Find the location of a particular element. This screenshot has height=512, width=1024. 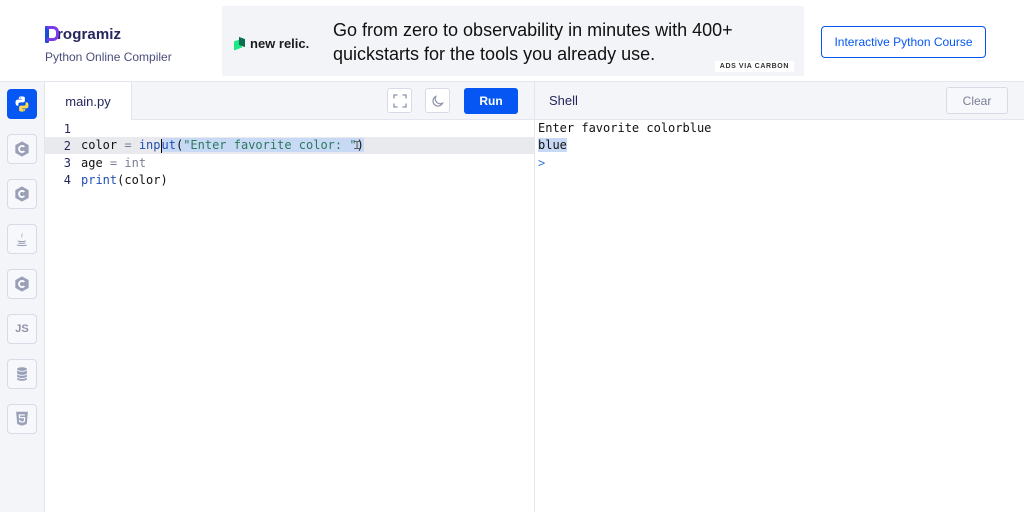

line-number: 4 is located at coordinates (67, 179).